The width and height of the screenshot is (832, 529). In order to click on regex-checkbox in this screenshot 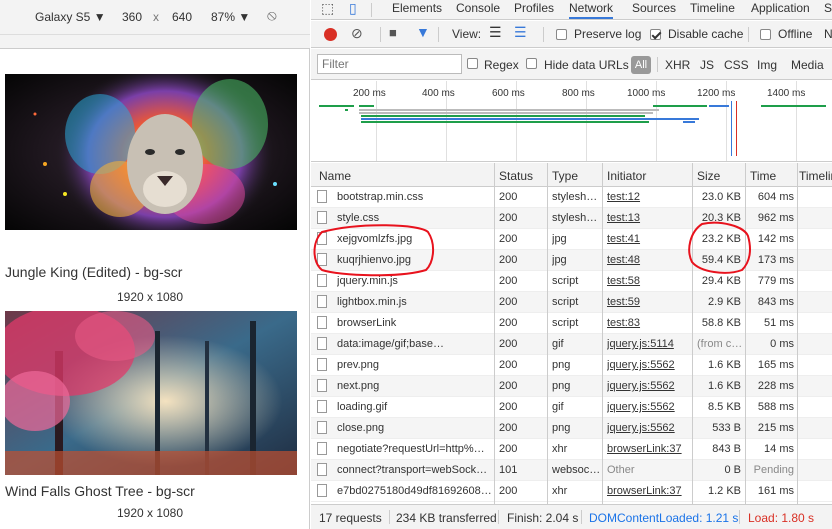, I will do `click(472, 63)`.